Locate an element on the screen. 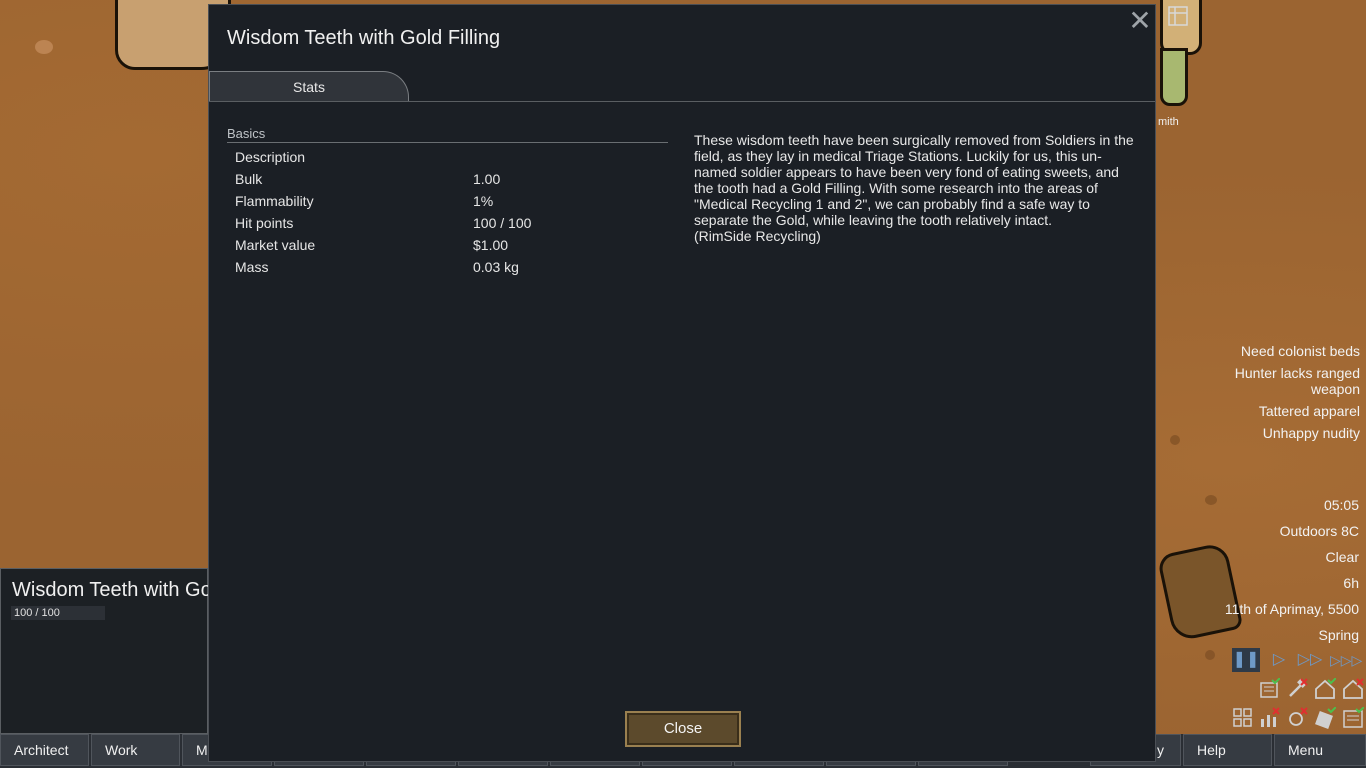 The width and height of the screenshot is (1366, 768). stat-label: Bulk is located at coordinates (249, 179).